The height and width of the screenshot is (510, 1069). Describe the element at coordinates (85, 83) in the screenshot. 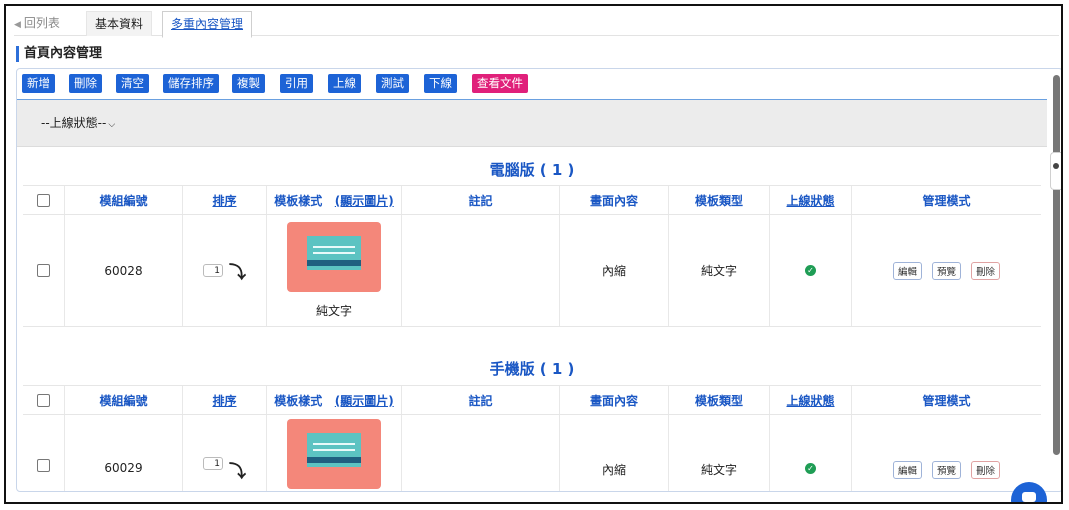

I see `delete-button: 刪除` at that location.